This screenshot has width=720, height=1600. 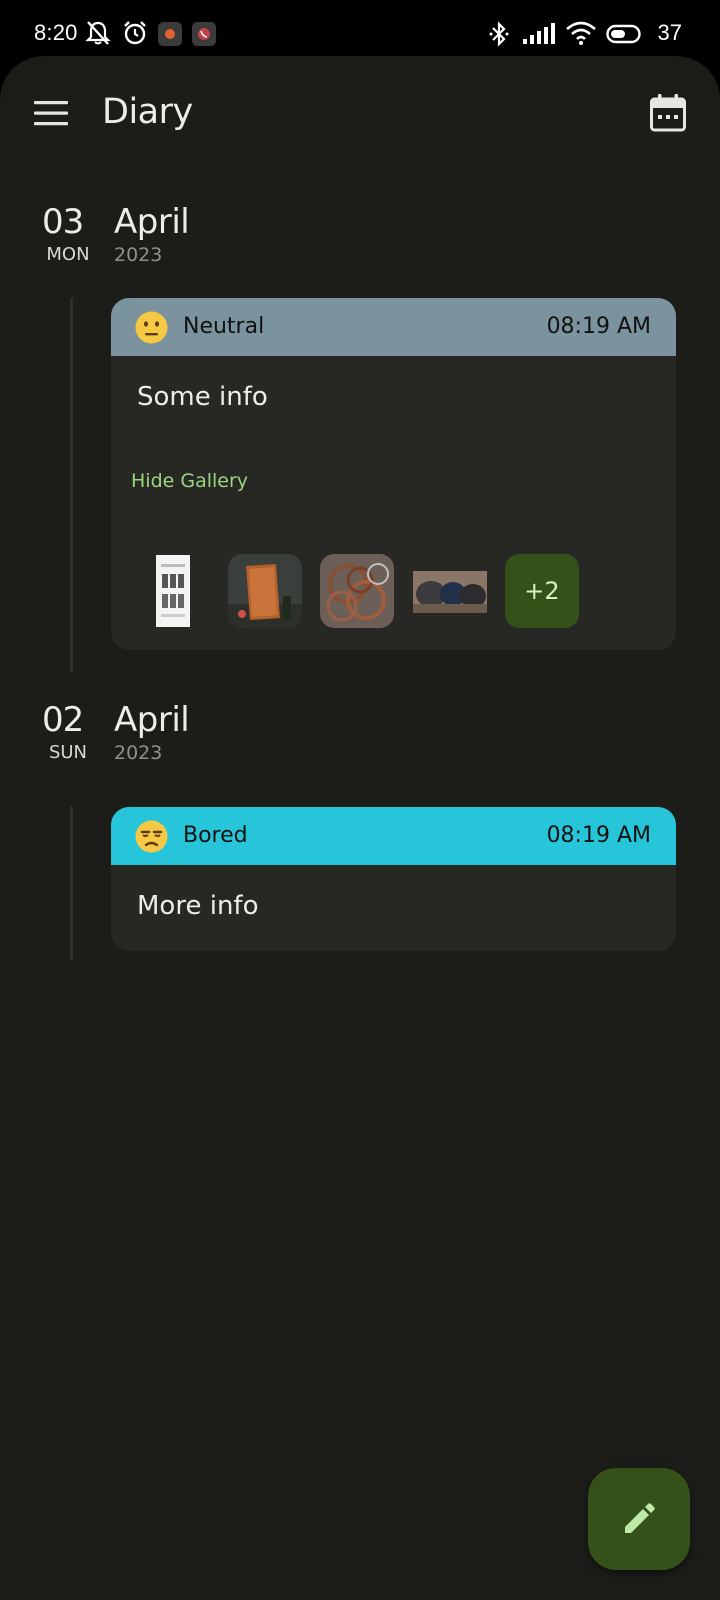 What do you see at coordinates (204, 34) in the screenshot?
I see `phone-app-icon` at bounding box center [204, 34].